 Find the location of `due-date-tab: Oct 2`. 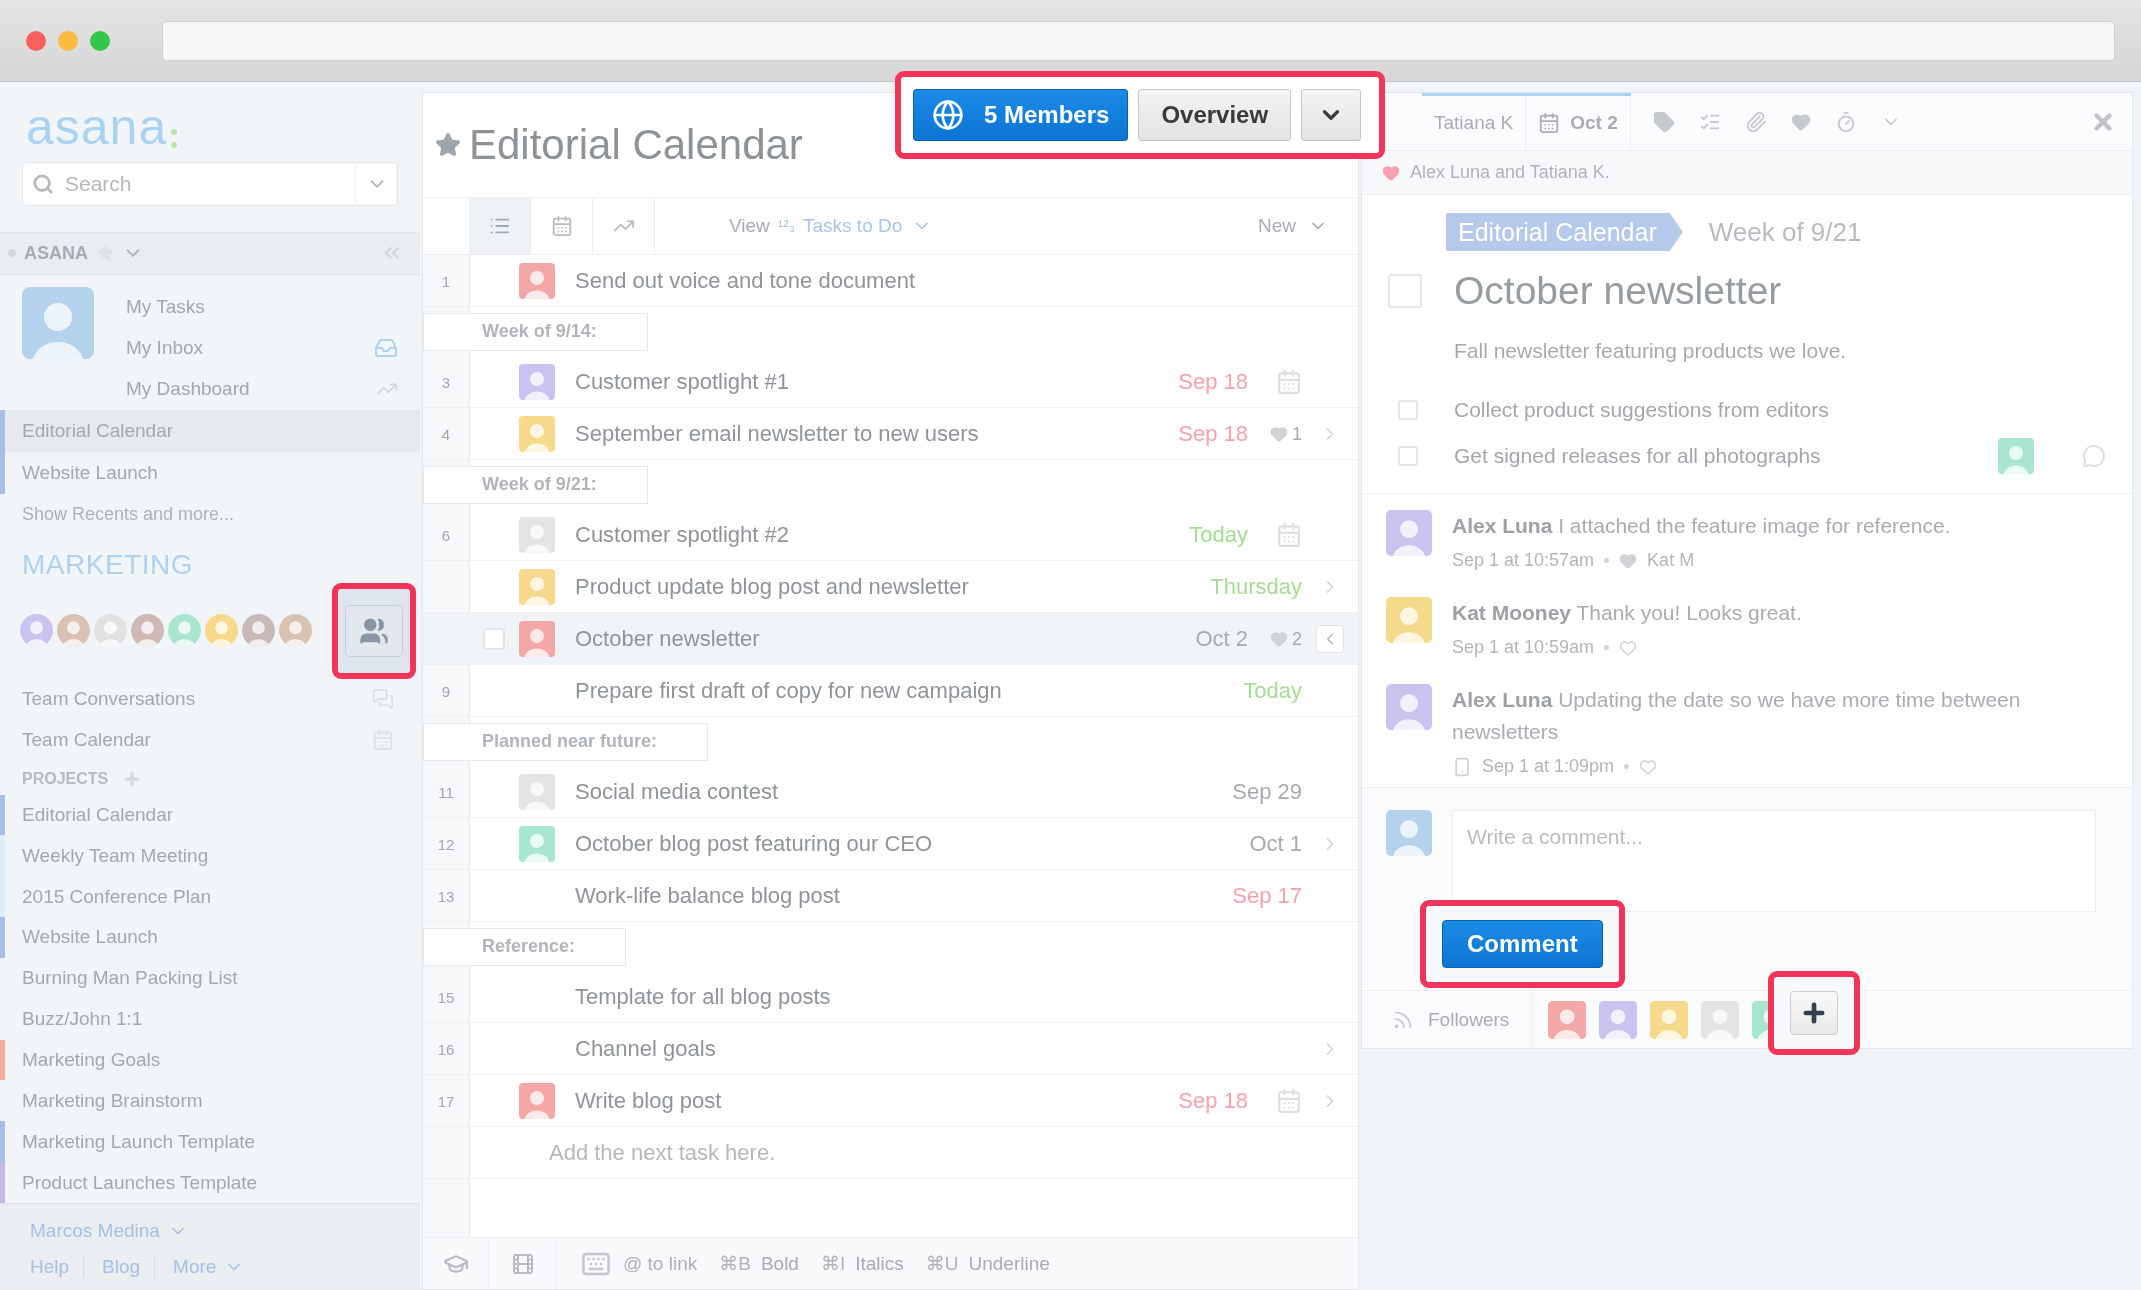

due-date-tab: Oct 2 is located at coordinates (1578, 123).